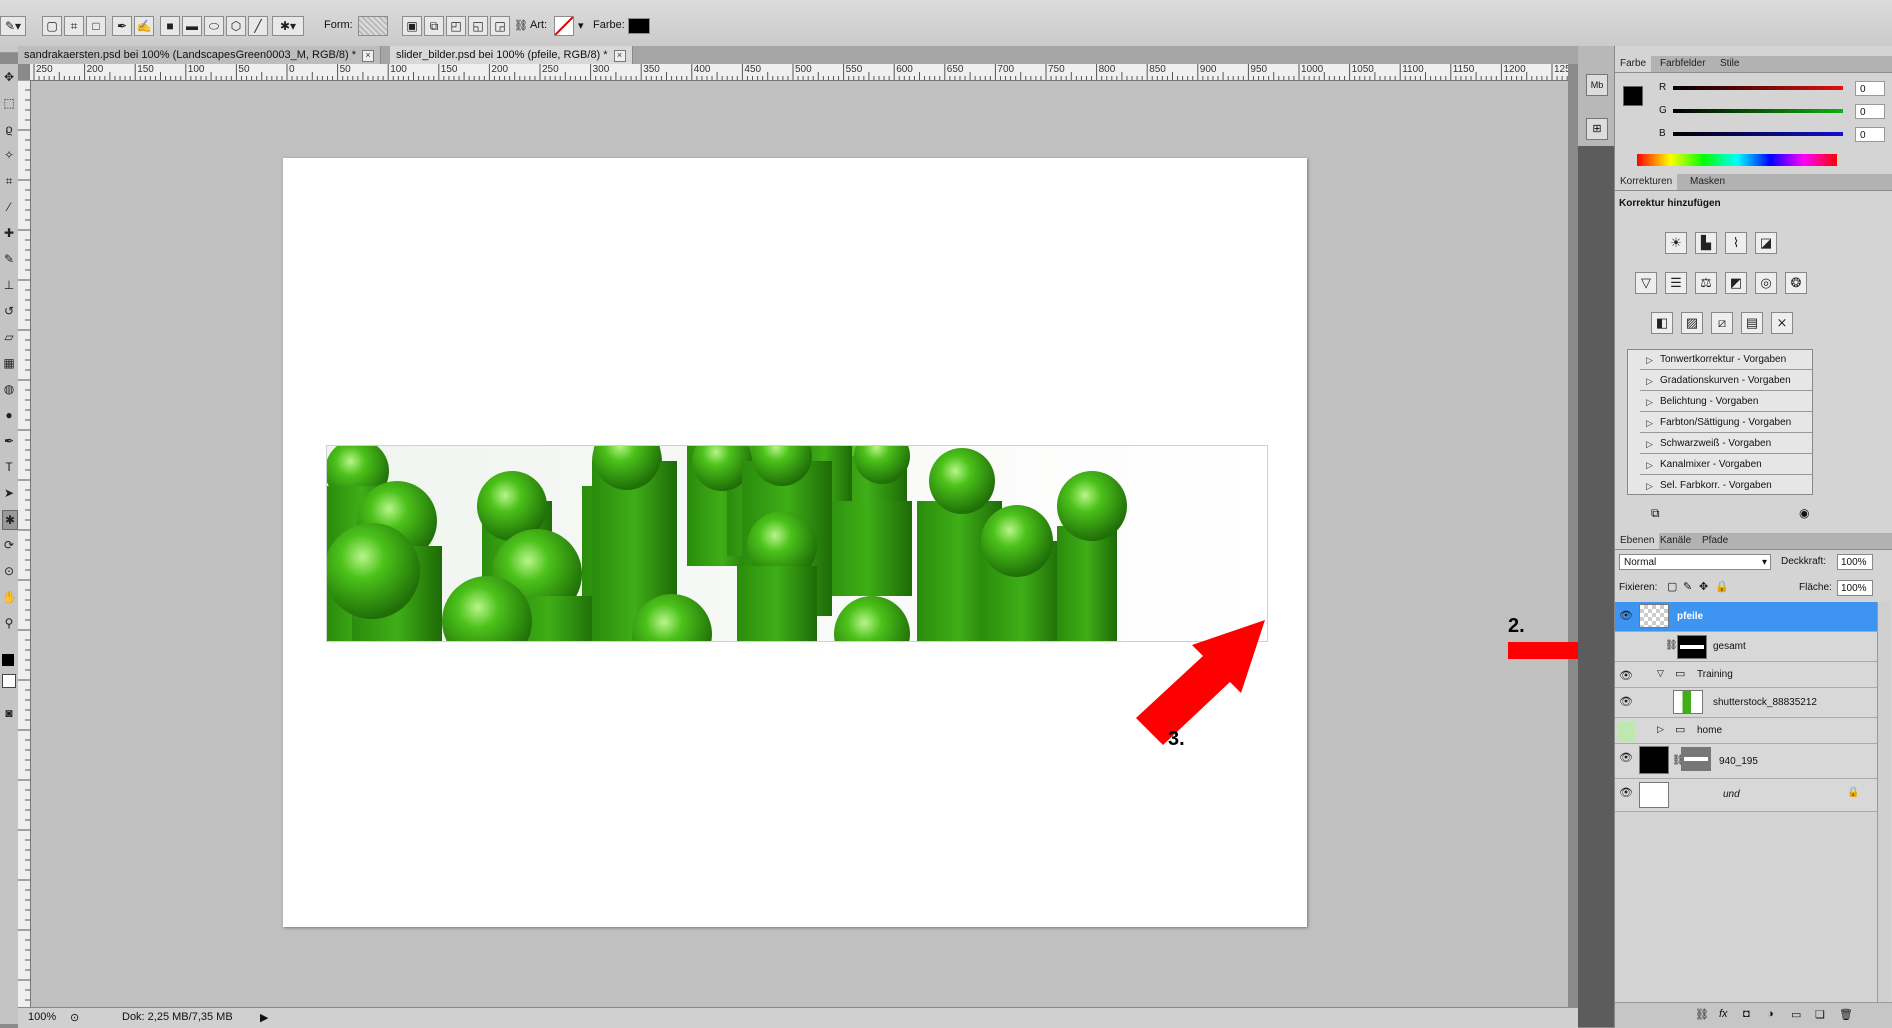 This screenshot has width=1892, height=1028. Describe the element at coordinates (1722, 586) in the screenshot. I see `lock-all-icon: 🔒` at that location.